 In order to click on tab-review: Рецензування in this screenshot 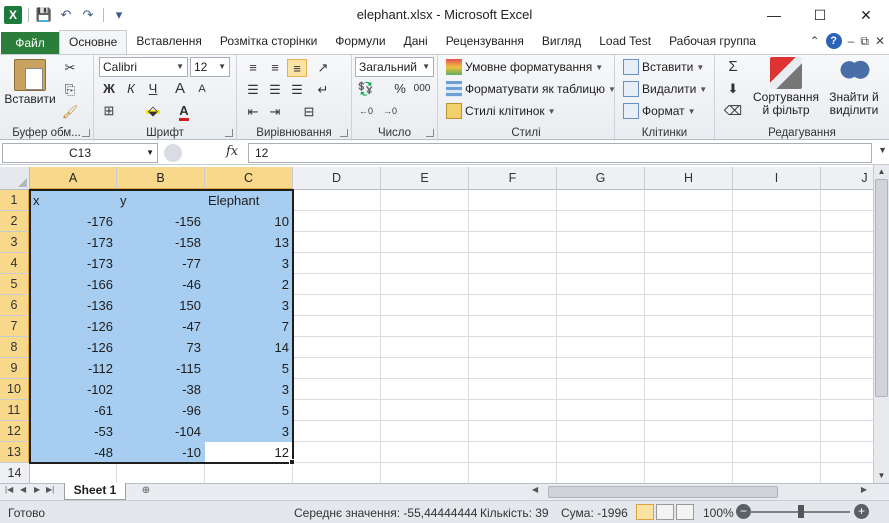, I will do `click(485, 42)`.